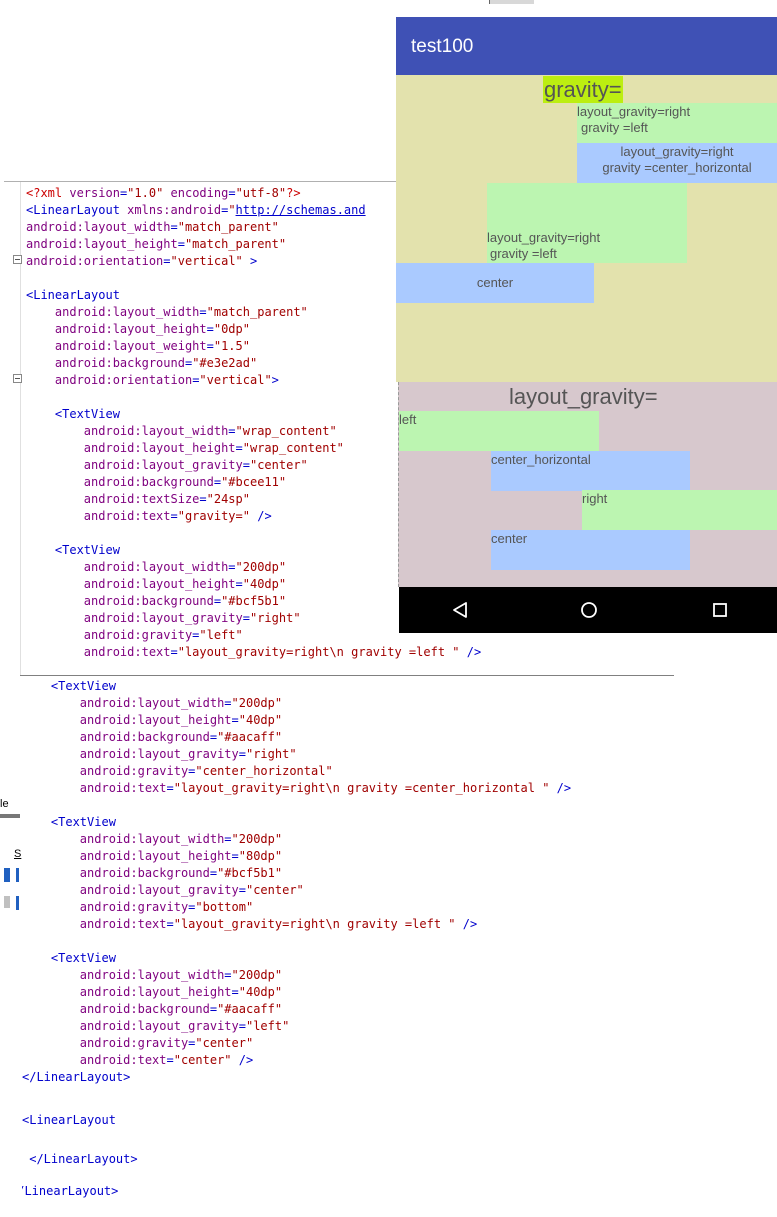 The width and height of the screenshot is (777, 1217). Describe the element at coordinates (213, 448) in the screenshot. I see `code-line: android:layout_height="wrap_content"` at that location.